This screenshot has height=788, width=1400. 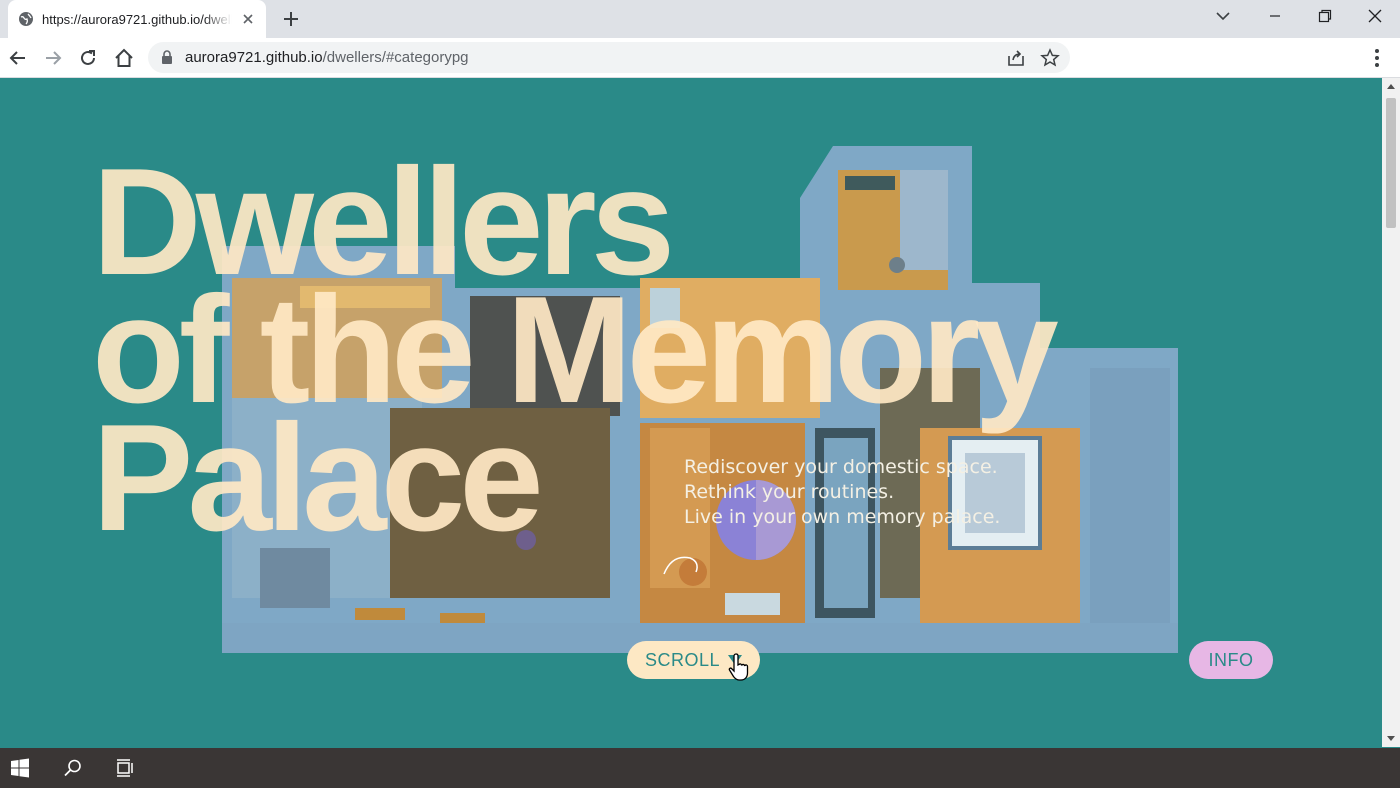 I want to click on reload-icon, so click(x=88, y=57).